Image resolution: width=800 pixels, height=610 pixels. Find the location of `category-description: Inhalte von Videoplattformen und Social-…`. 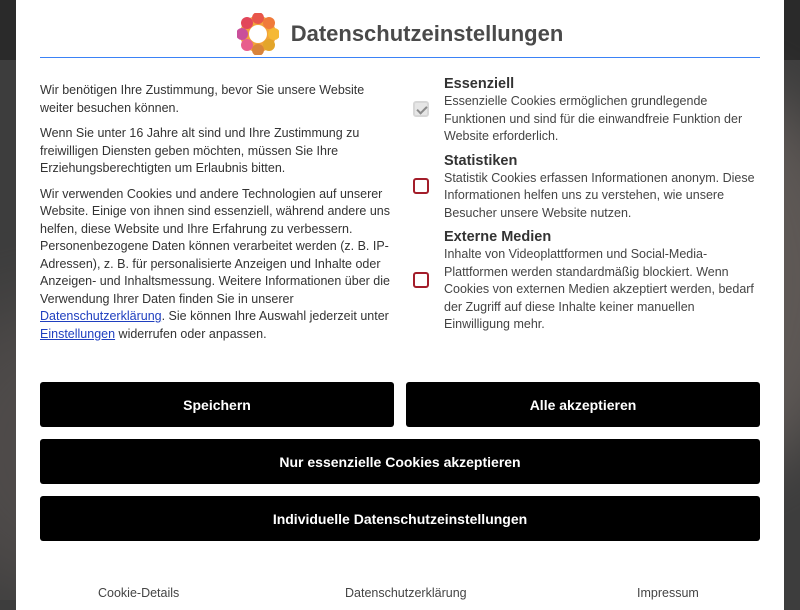

category-description: Inhalte von Videoplattformen und Social-… is located at coordinates (599, 289).